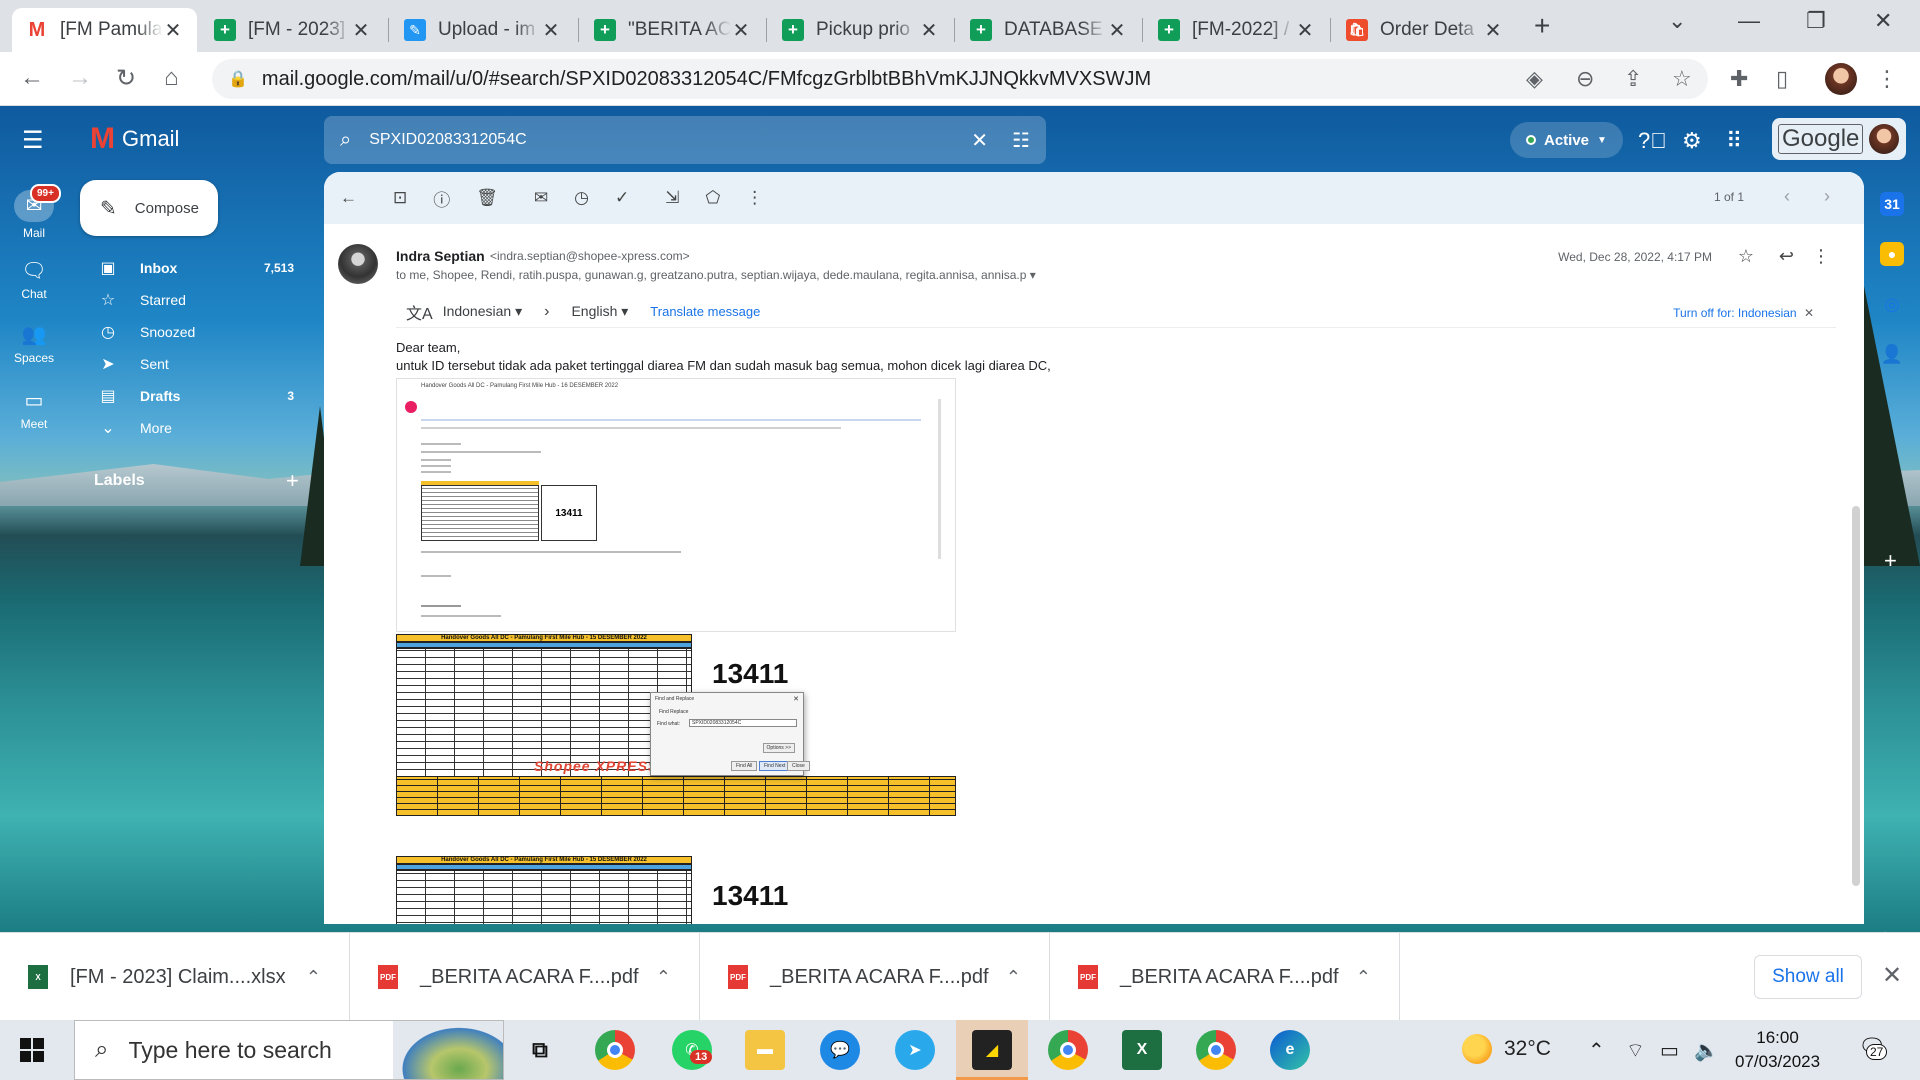 This screenshot has height=1080, width=1920. Describe the element at coordinates (712, 198) in the screenshot. I see `label-icon: ⬠` at that location.